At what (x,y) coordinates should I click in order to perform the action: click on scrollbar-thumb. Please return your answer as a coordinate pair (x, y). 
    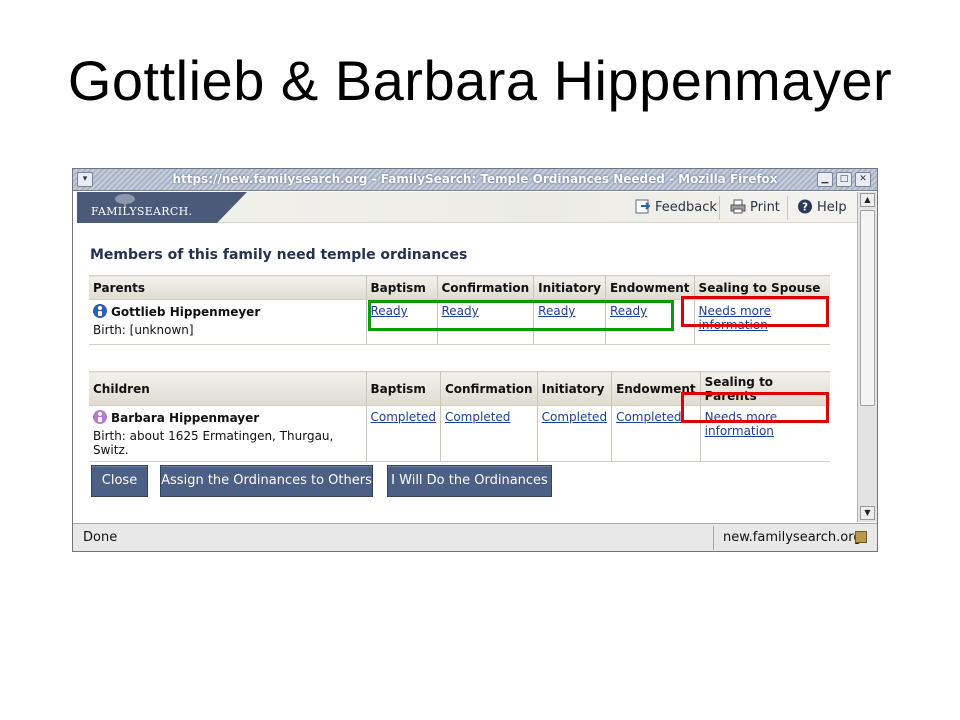
    Looking at the image, I should click on (867, 308).